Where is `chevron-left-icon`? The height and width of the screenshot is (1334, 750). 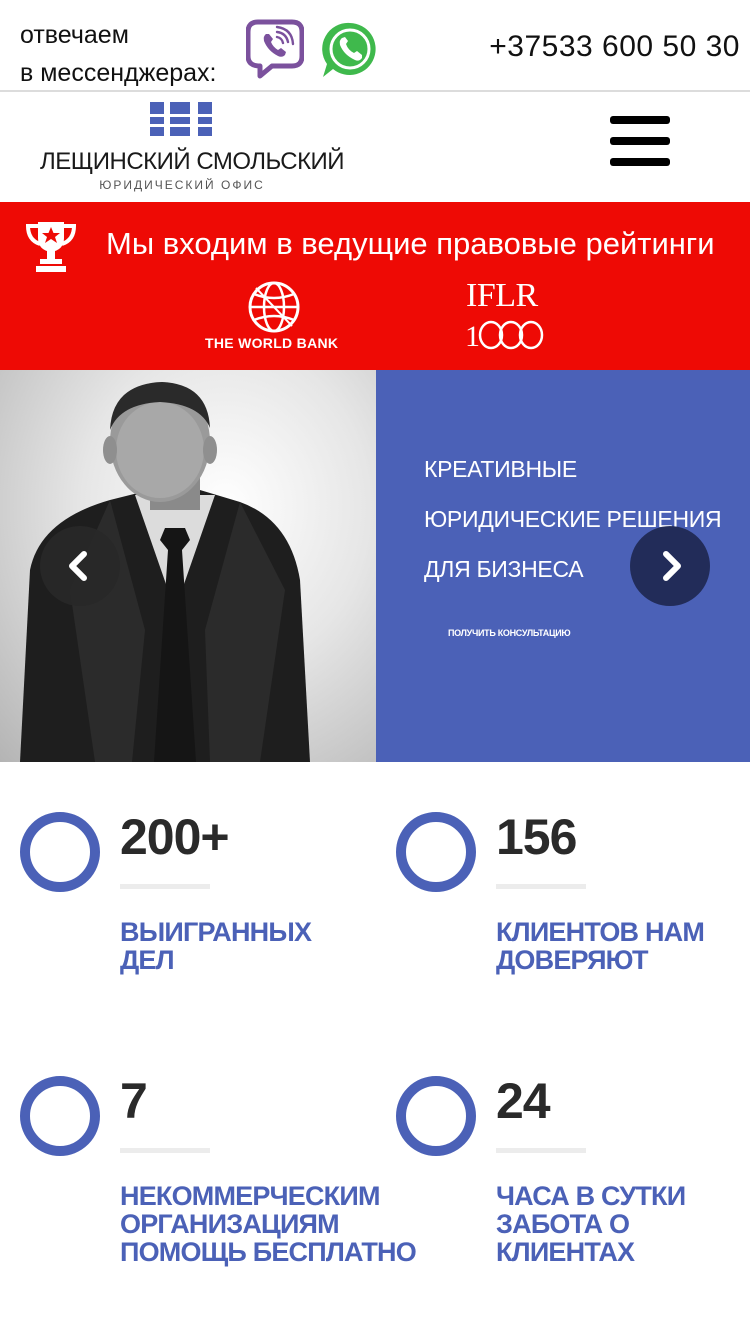
chevron-left-icon is located at coordinates (78, 566).